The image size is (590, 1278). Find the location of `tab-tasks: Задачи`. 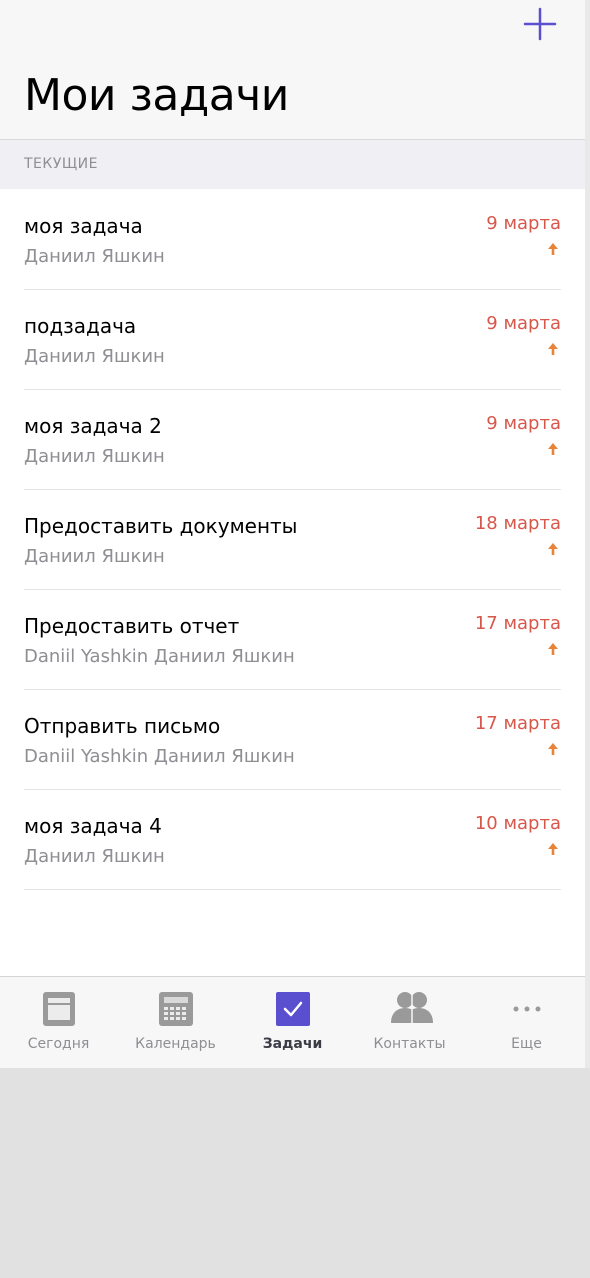

tab-tasks: Задачи is located at coordinates (292, 1022).